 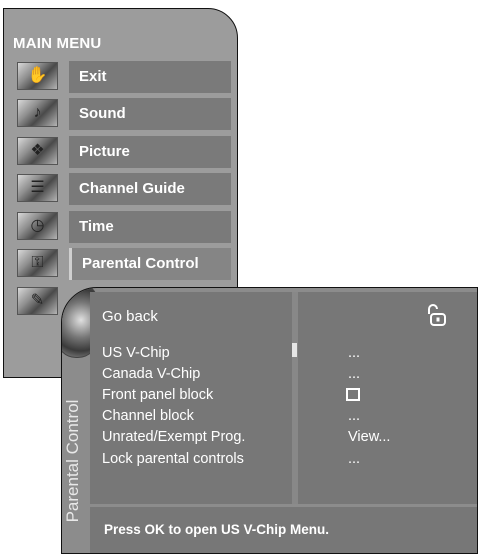 I want to click on menu-label-exit: Exit, so click(x=93, y=76).